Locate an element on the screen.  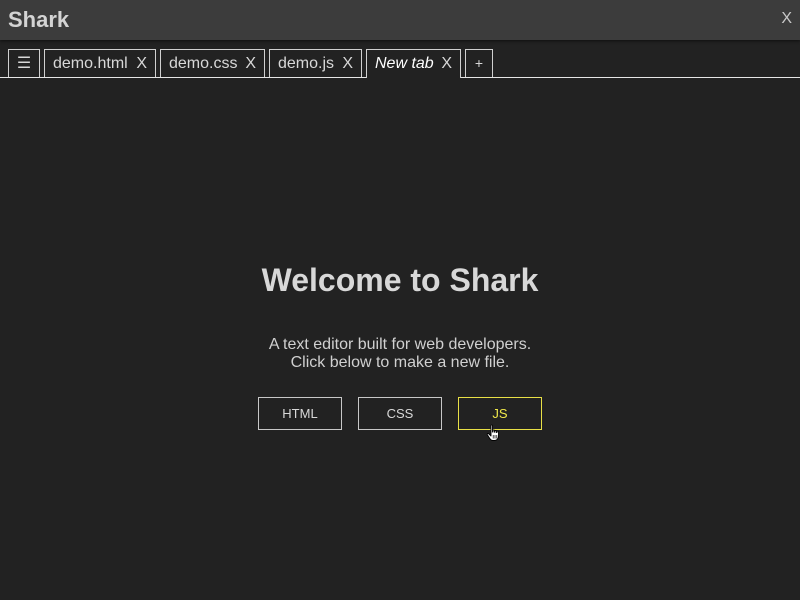
tab-demo-css: demo.css X is located at coordinates (212, 63).